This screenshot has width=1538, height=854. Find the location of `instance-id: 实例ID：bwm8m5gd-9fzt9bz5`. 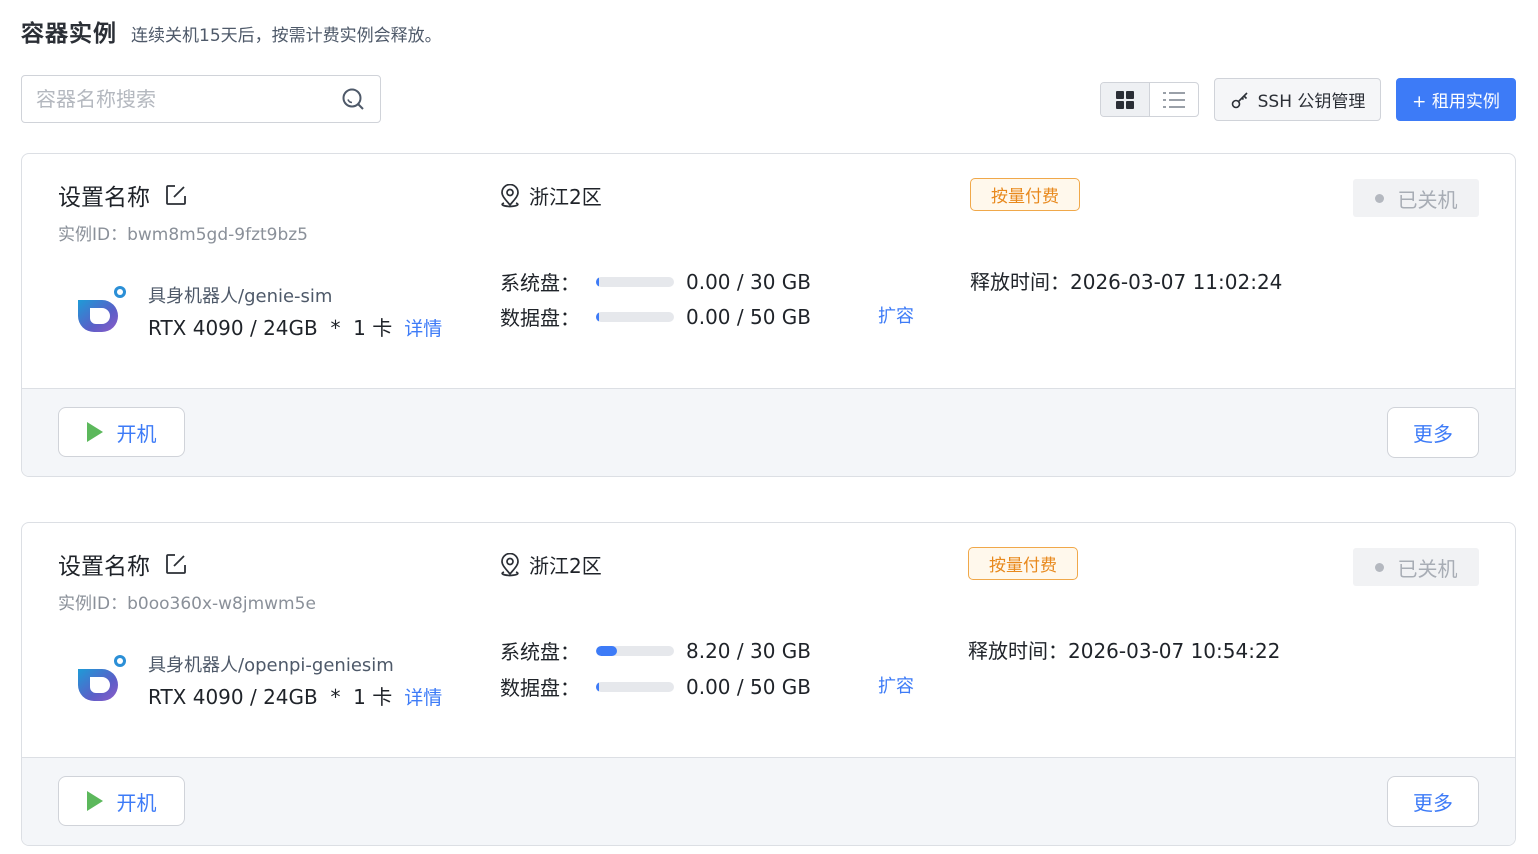

instance-id: 实例ID：bwm8m5gd-9fzt9bz5 is located at coordinates (183, 235).